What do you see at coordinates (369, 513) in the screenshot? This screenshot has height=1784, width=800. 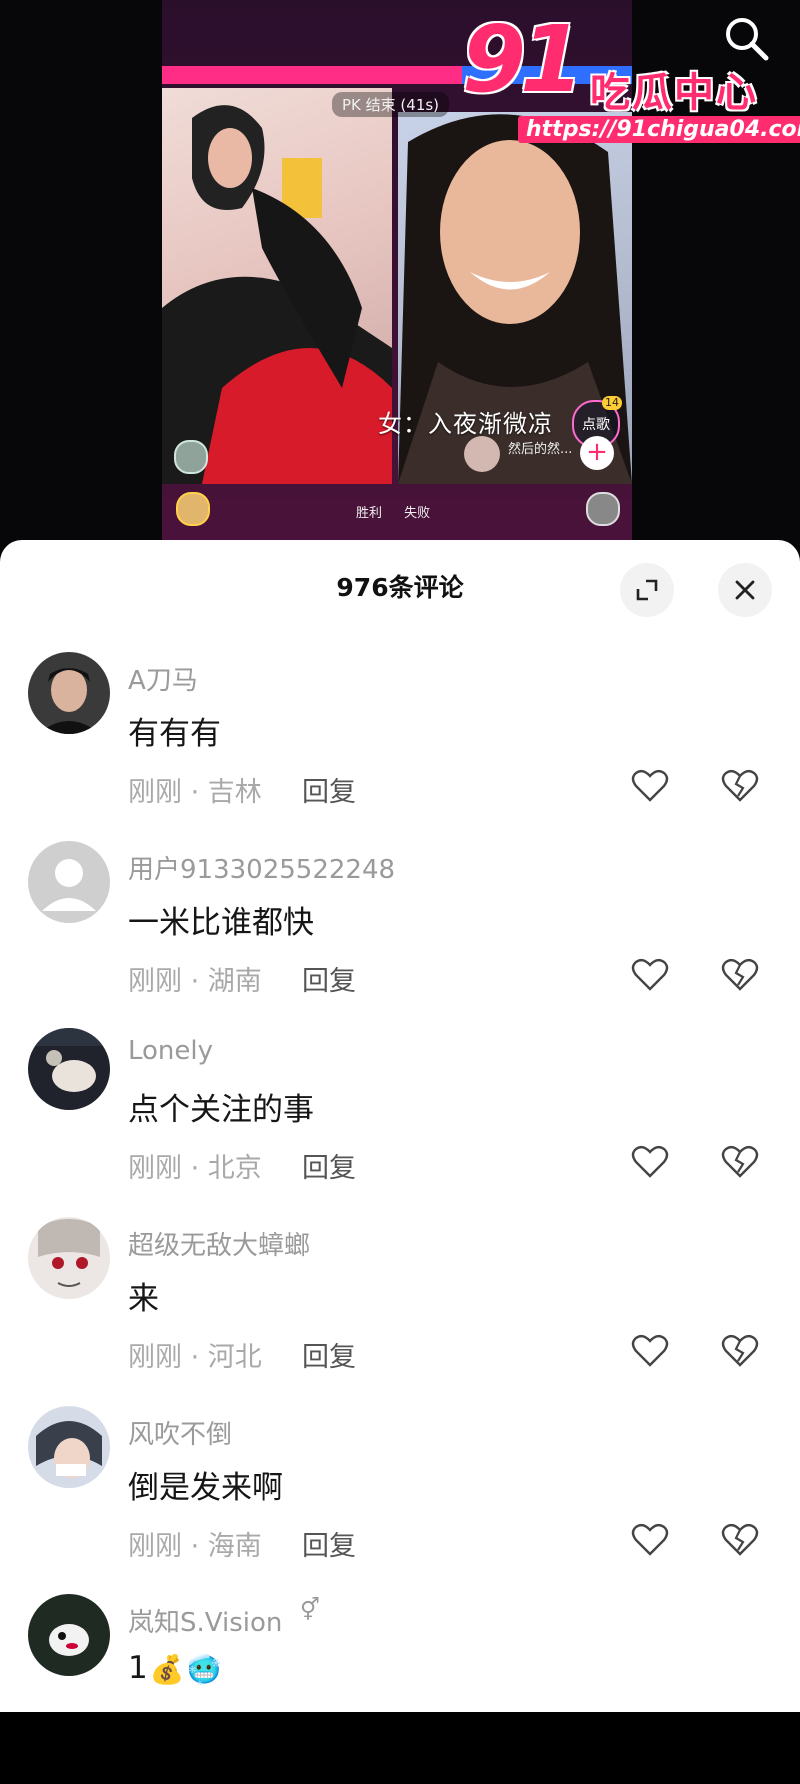 I see `win-label: 胜利` at bounding box center [369, 513].